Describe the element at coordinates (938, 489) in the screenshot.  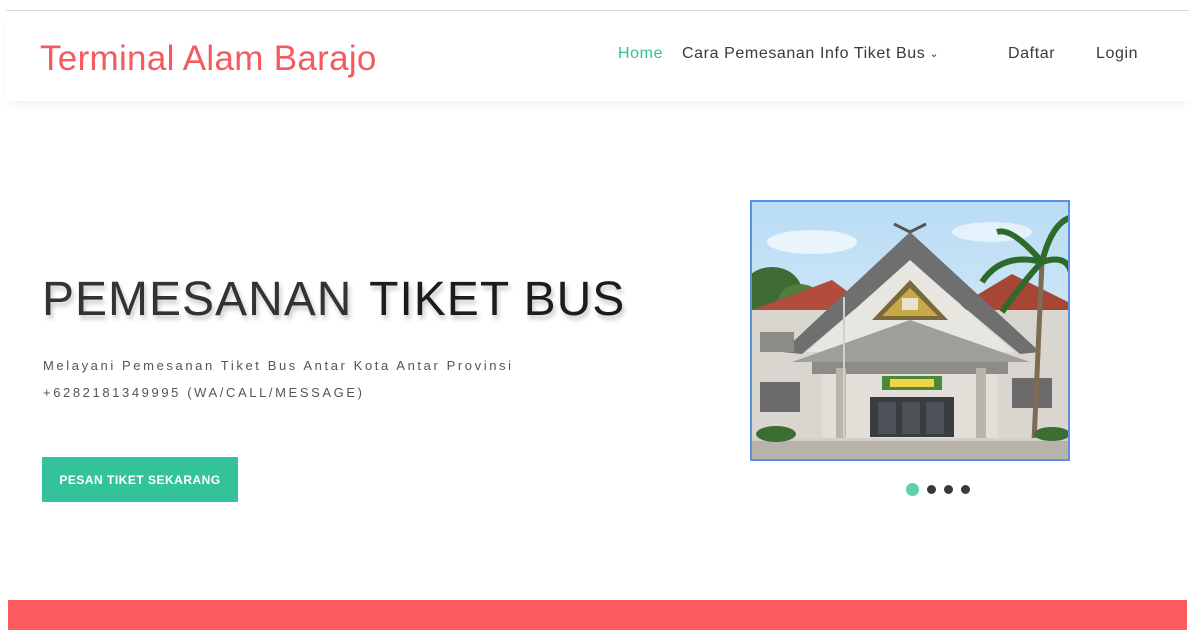
I see `slider-pagination` at that location.